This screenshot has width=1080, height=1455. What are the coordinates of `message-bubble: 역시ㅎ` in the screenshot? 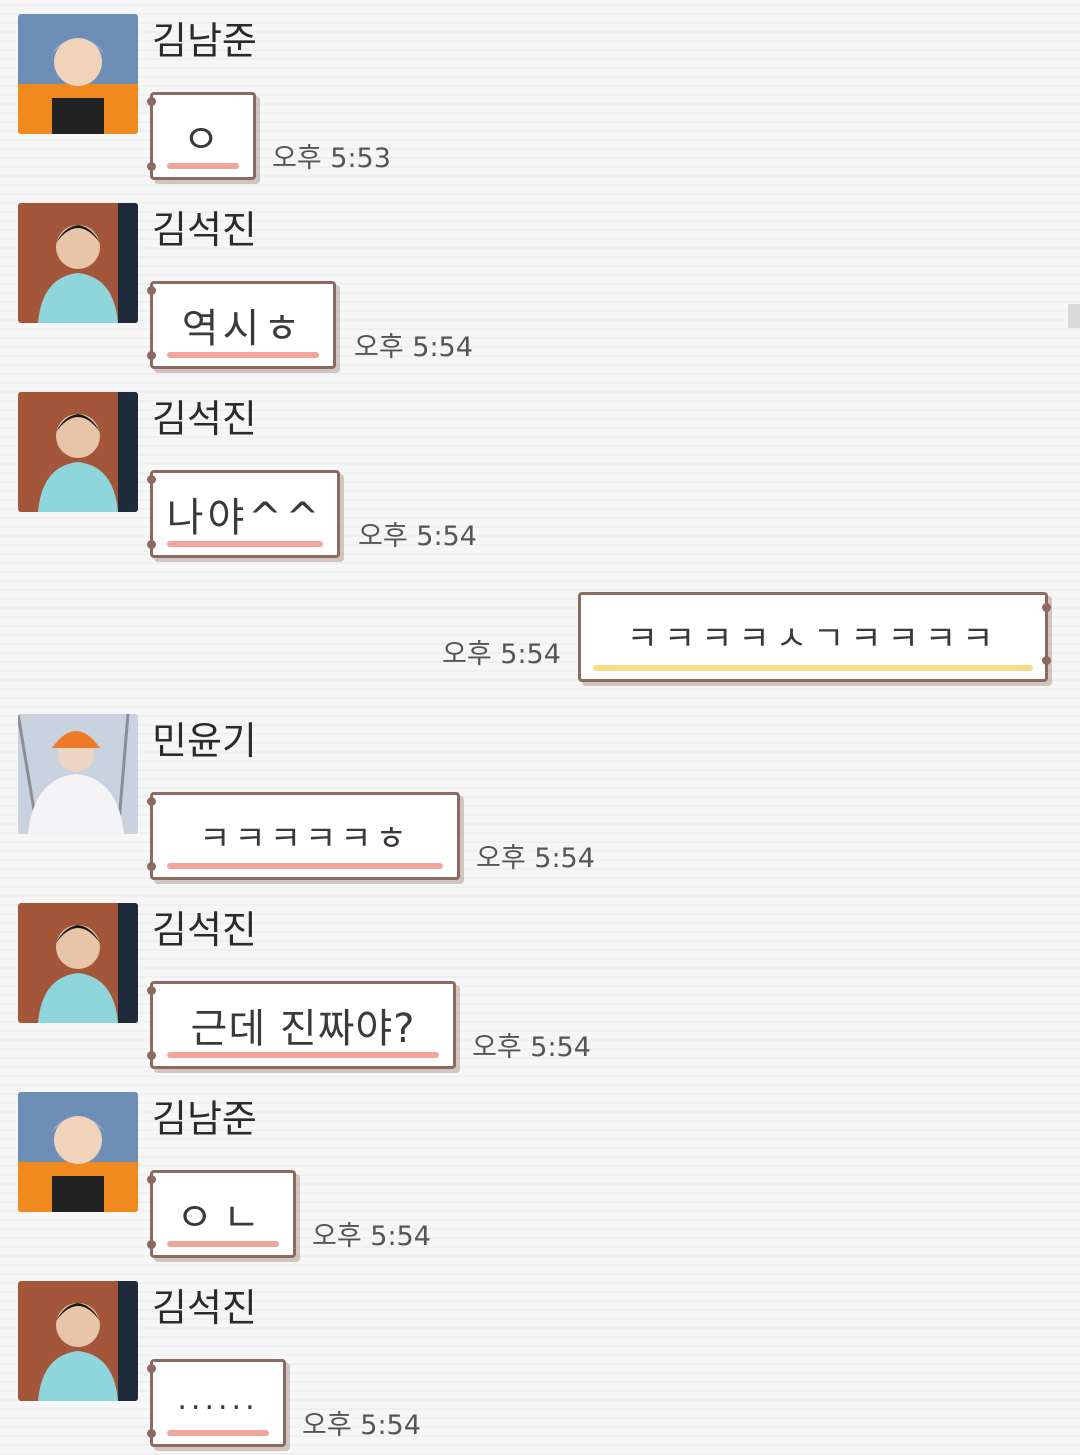 It's located at (241, 325).